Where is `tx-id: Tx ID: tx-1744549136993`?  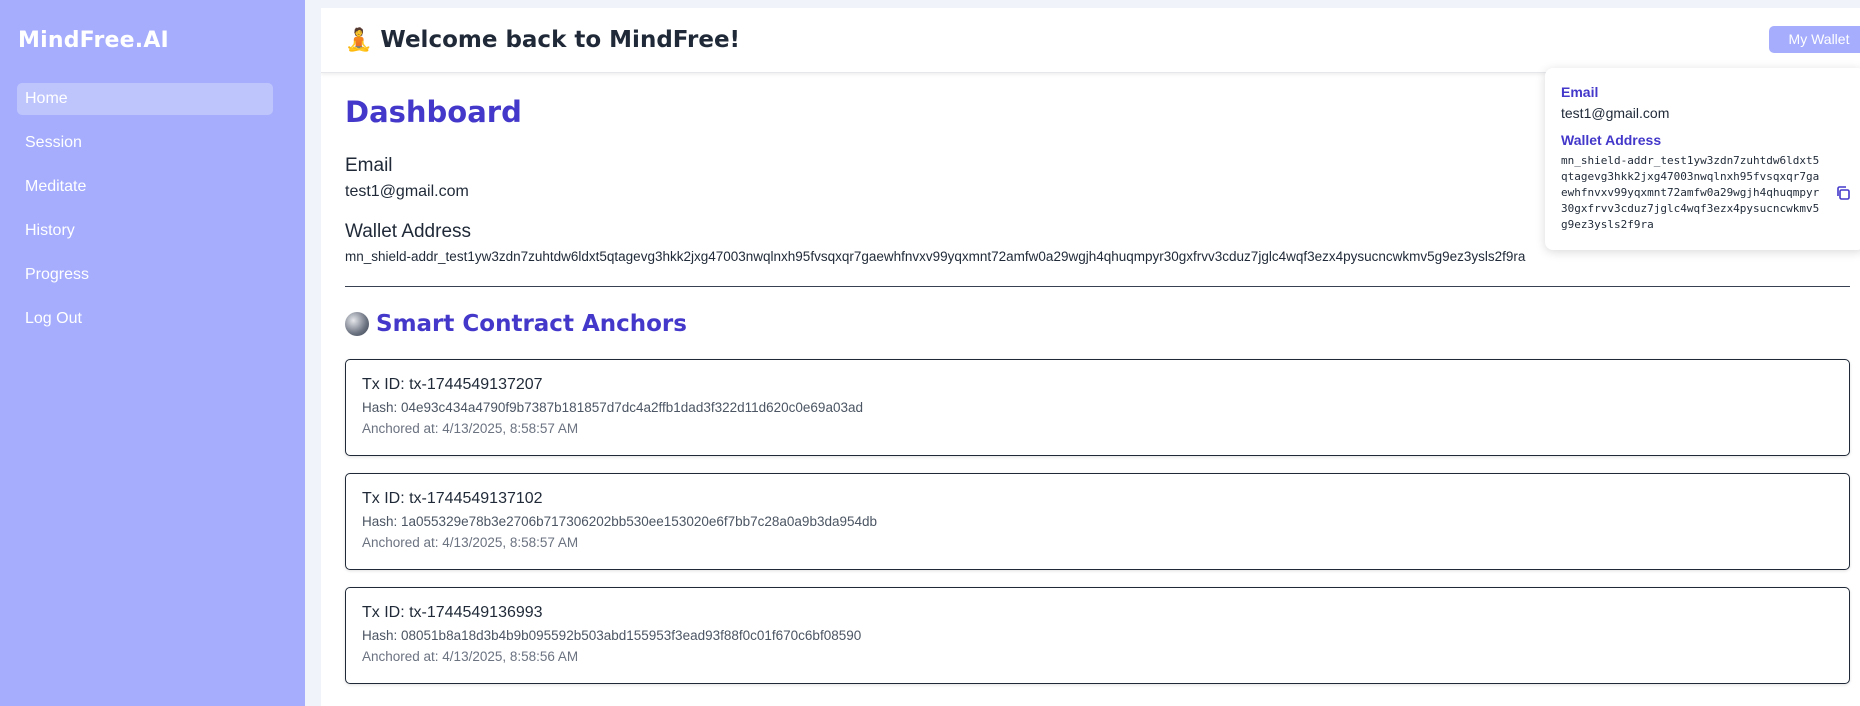 tx-id: Tx ID: tx-1744549136993 is located at coordinates (452, 612).